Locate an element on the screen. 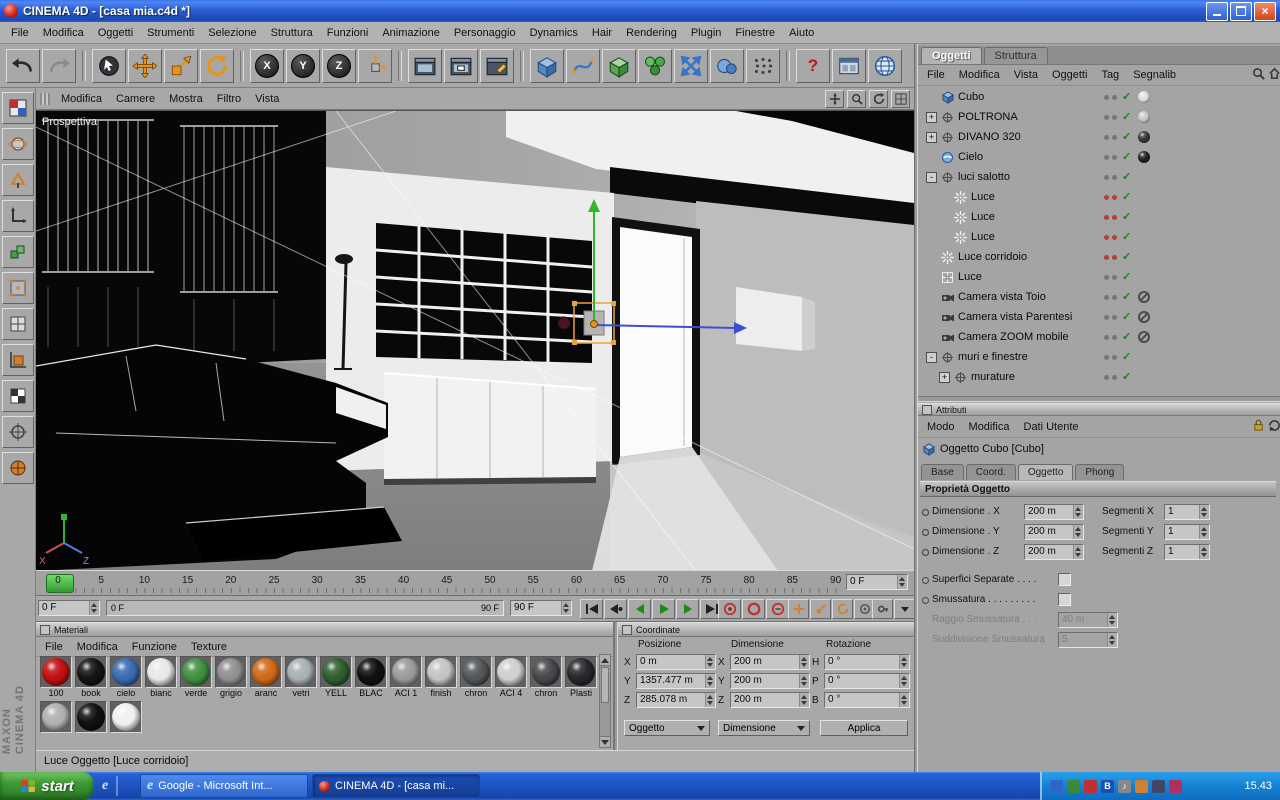  end-frame-field: 90 F is located at coordinates (541, 608).